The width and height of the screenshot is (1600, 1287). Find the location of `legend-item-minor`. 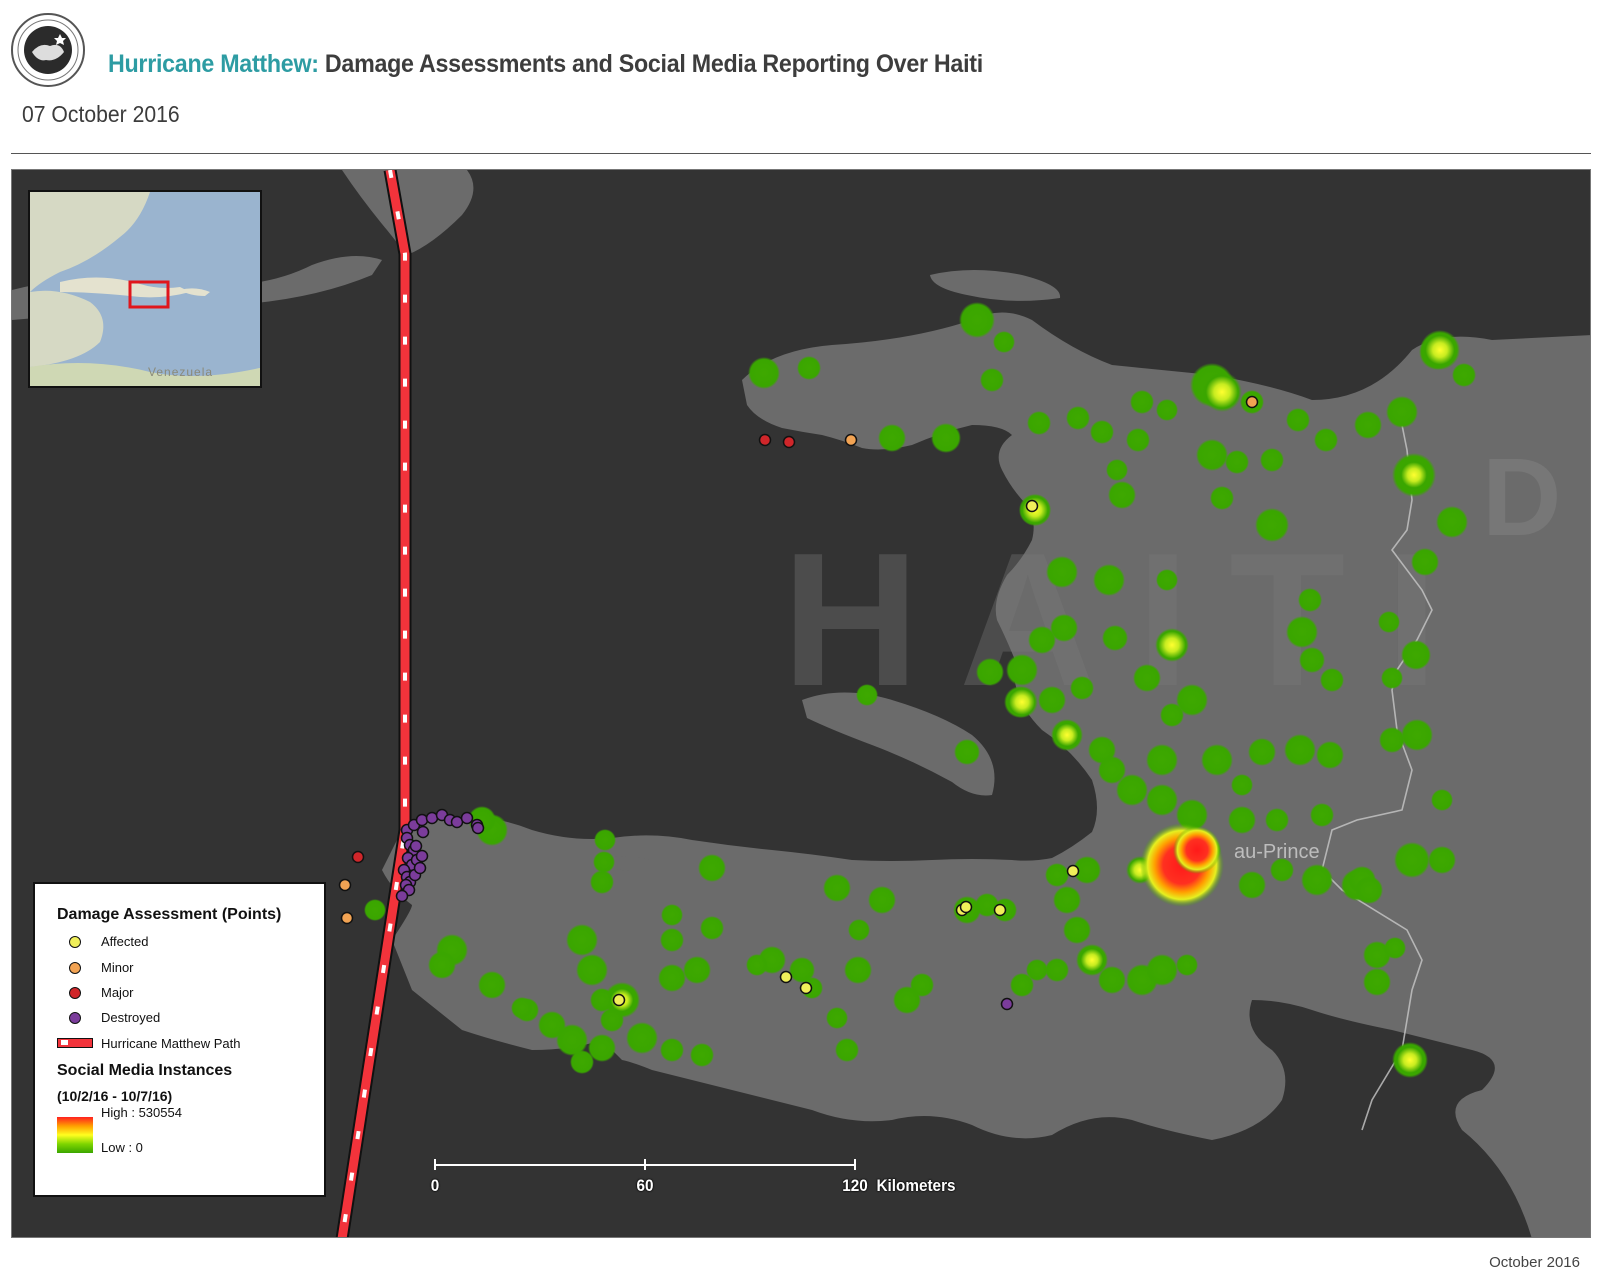

legend-item-minor is located at coordinates (69, 968).